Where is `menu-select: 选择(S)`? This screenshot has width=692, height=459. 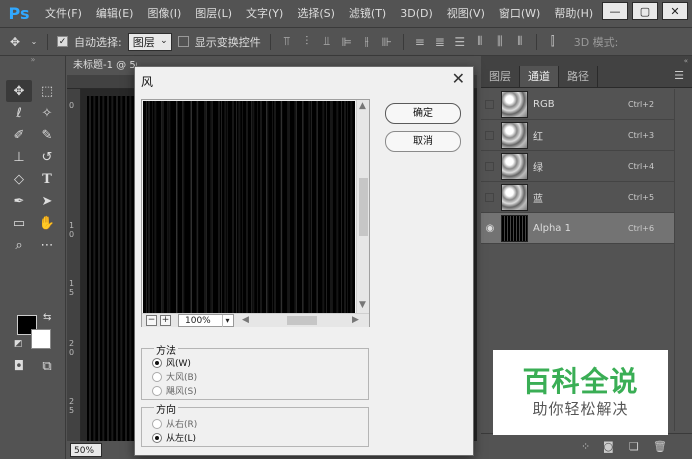
menu-select: 选择(S) is located at coordinates (316, 14).